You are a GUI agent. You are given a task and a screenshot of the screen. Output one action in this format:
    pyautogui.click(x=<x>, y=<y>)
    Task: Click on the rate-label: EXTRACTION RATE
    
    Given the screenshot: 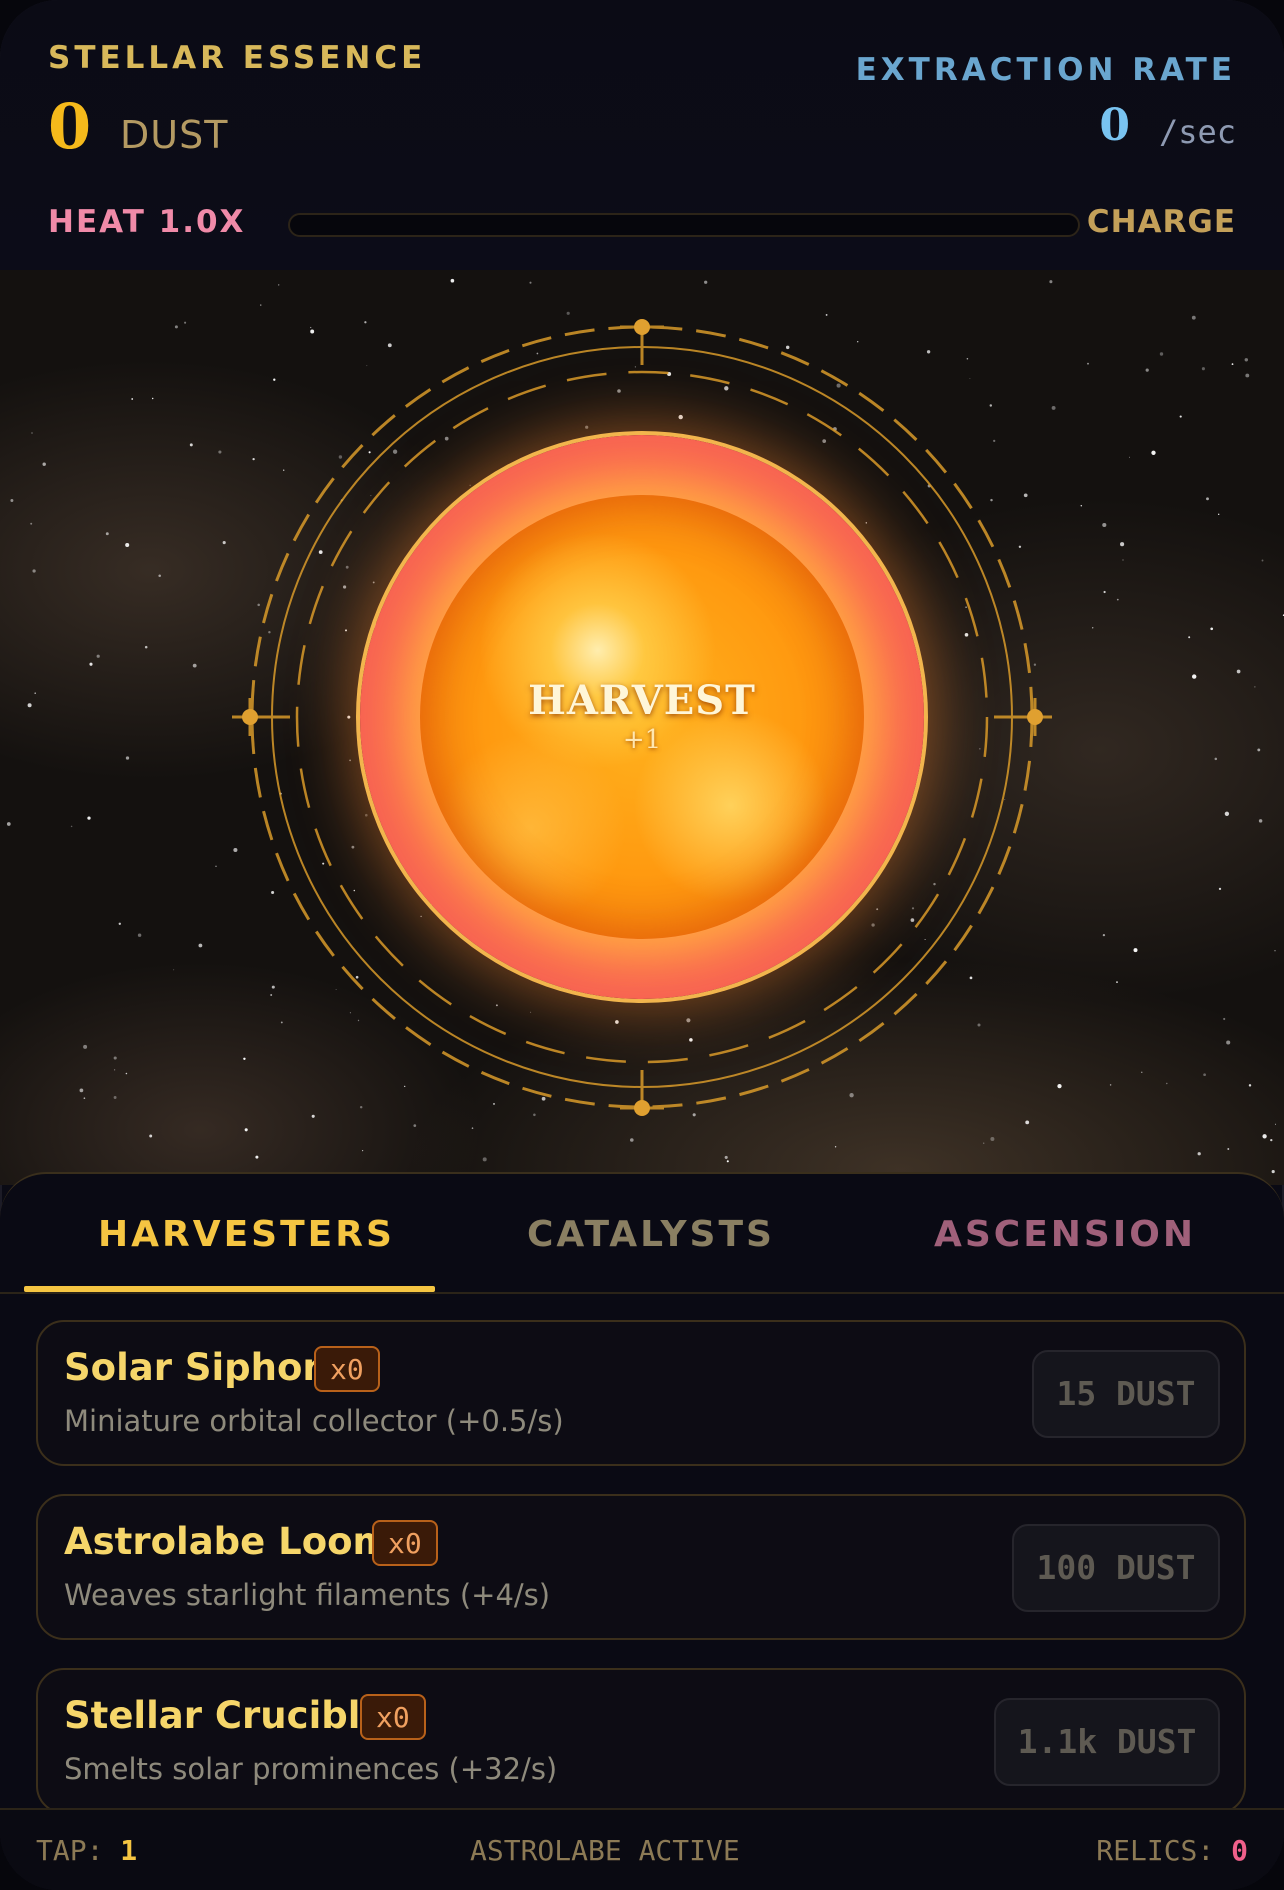 What is the action you would take?
    pyautogui.click(x=1045, y=70)
    